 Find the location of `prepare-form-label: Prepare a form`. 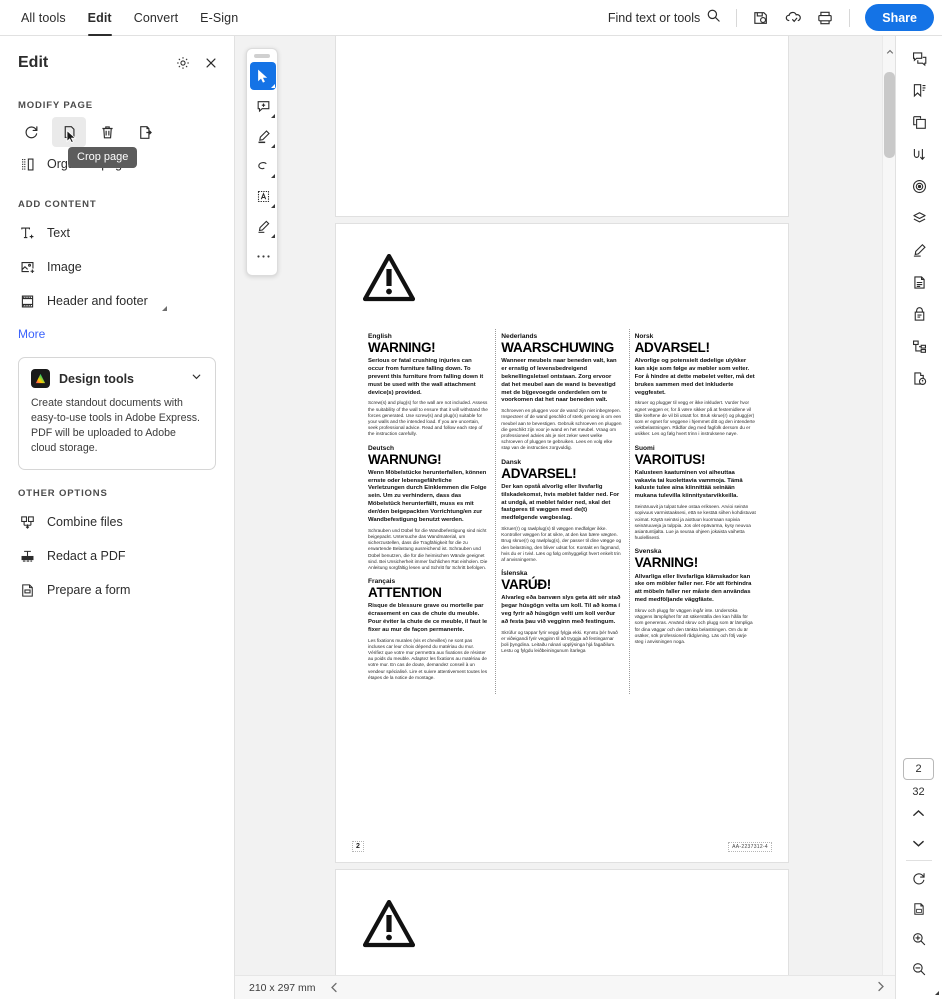

prepare-form-label: Prepare a form is located at coordinates (89, 590).